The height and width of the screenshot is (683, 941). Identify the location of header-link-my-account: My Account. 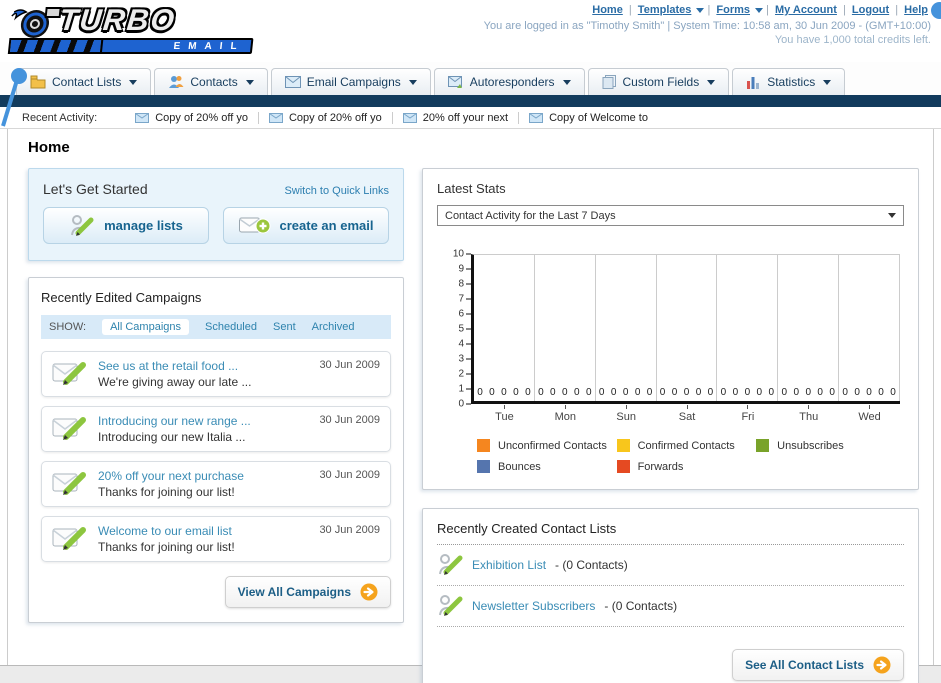
(806, 10).